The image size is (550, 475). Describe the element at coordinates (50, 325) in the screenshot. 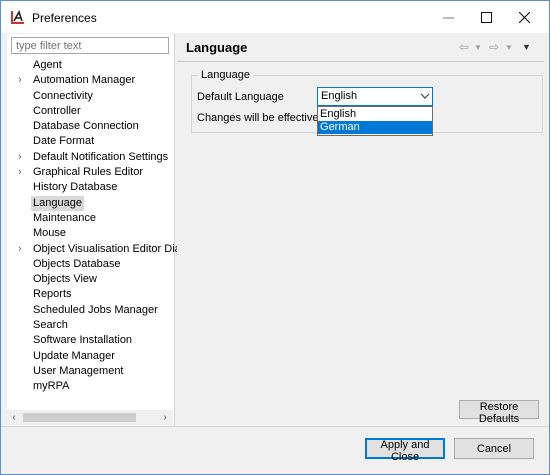

I see `sidebar-item-label: Search` at that location.